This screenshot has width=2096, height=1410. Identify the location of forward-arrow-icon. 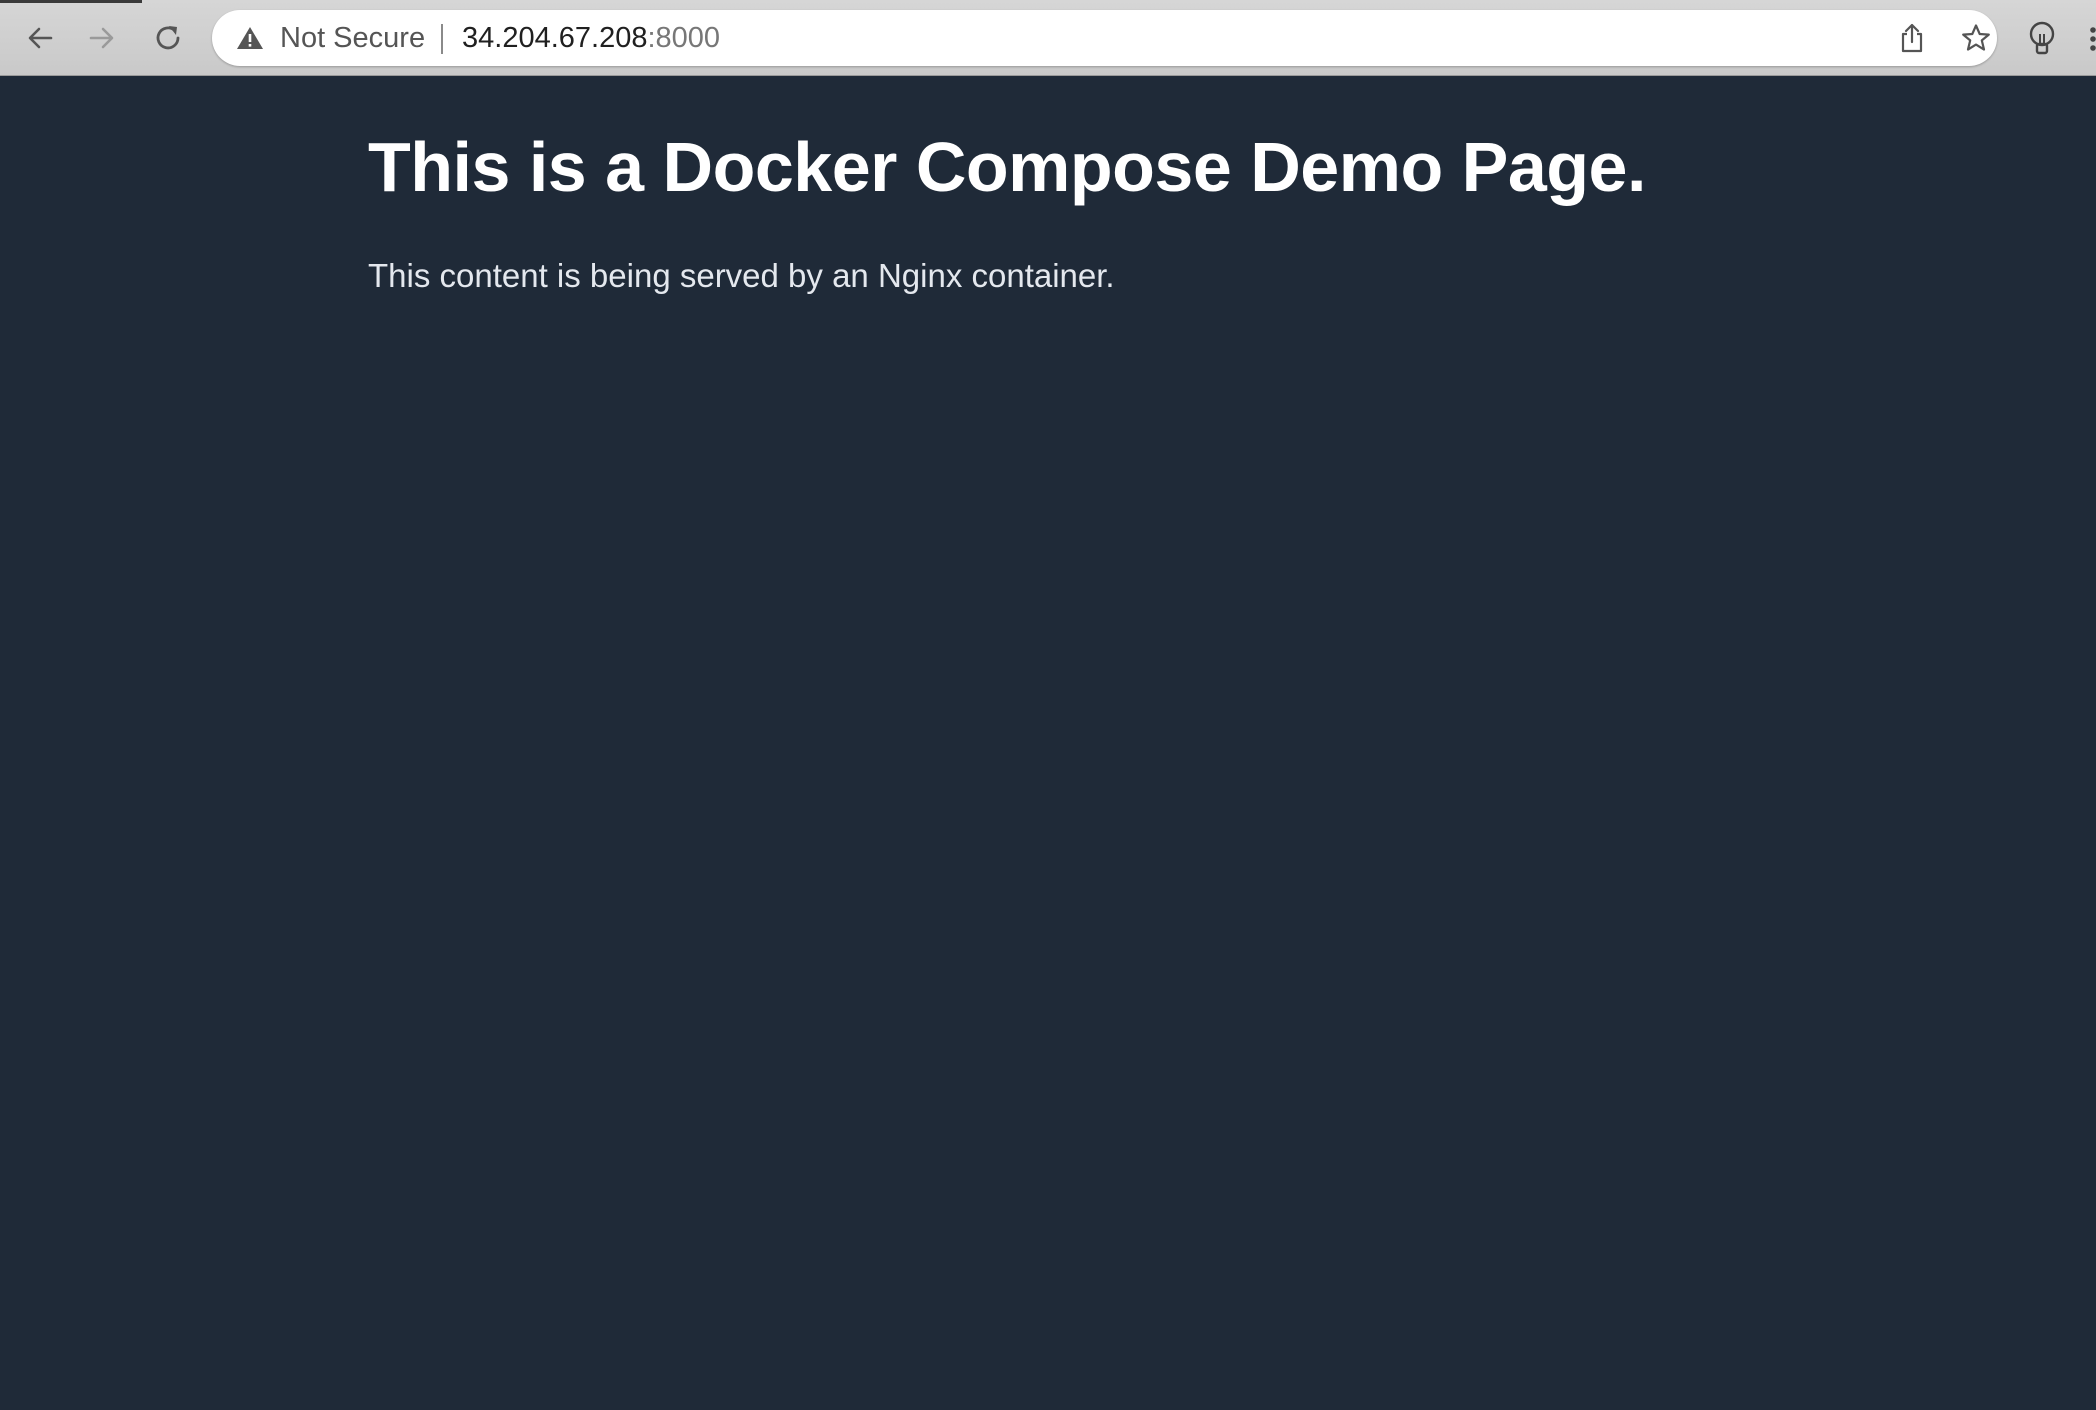
(101, 38).